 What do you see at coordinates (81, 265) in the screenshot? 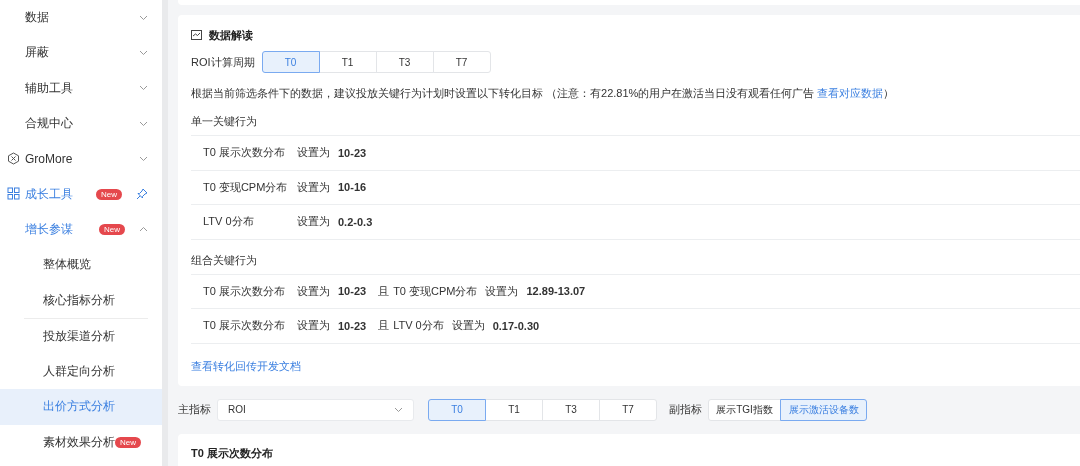
I see `sidebar-item: 整体概览` at bounding box center [81, 265].